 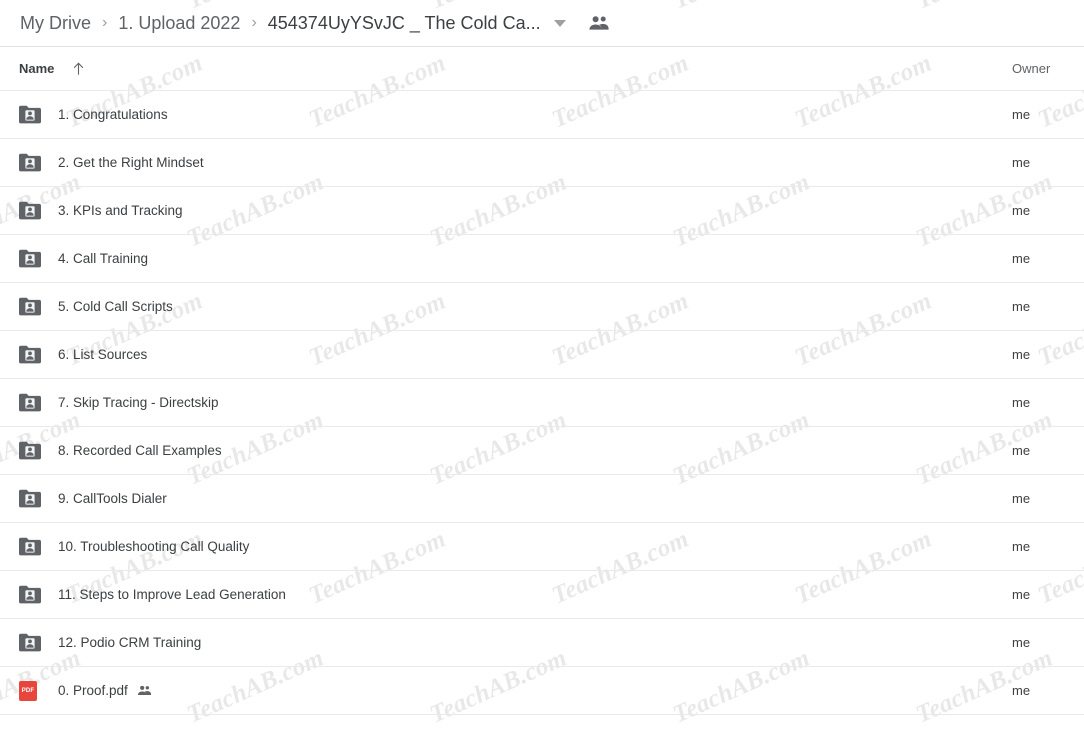 I want to click on sort-ascending-arrow-icon, so click(x=78, y=68).